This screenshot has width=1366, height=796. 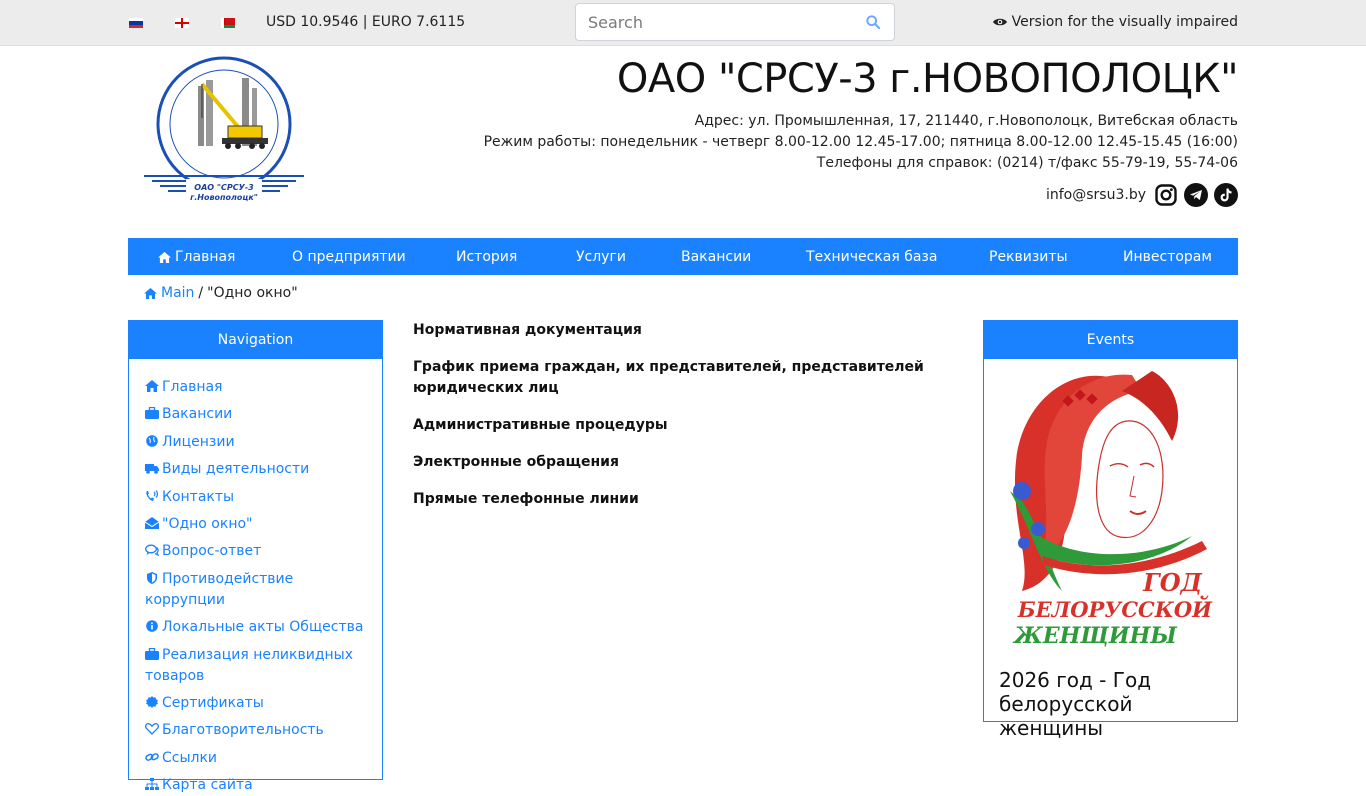 I want to click on sidebar-item-label: Контакты, so click(x=198, y=496).